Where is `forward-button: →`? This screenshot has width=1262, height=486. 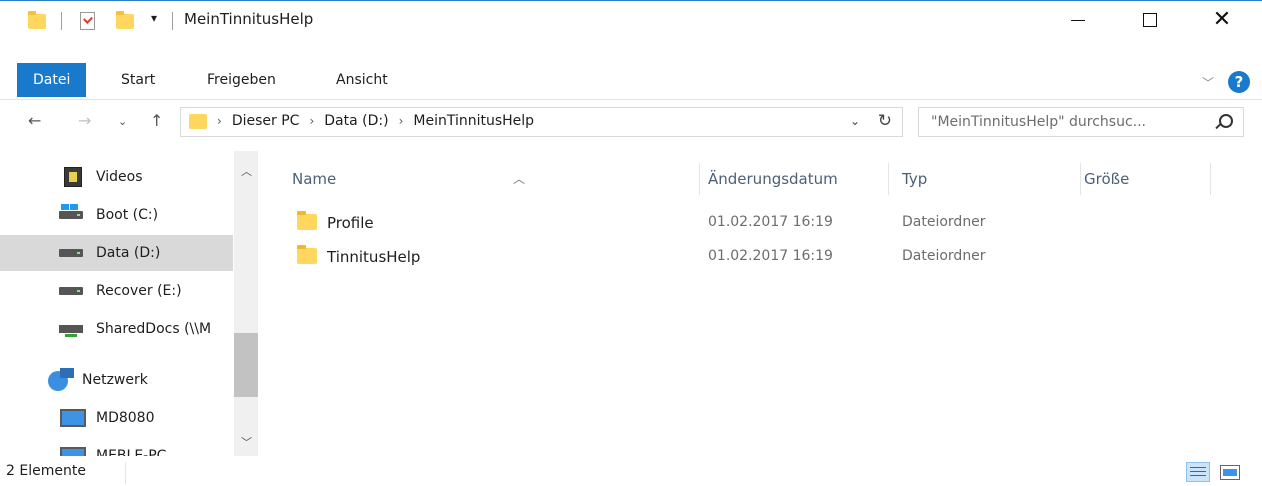
forward-button: → is located at coordinates (84, 120).